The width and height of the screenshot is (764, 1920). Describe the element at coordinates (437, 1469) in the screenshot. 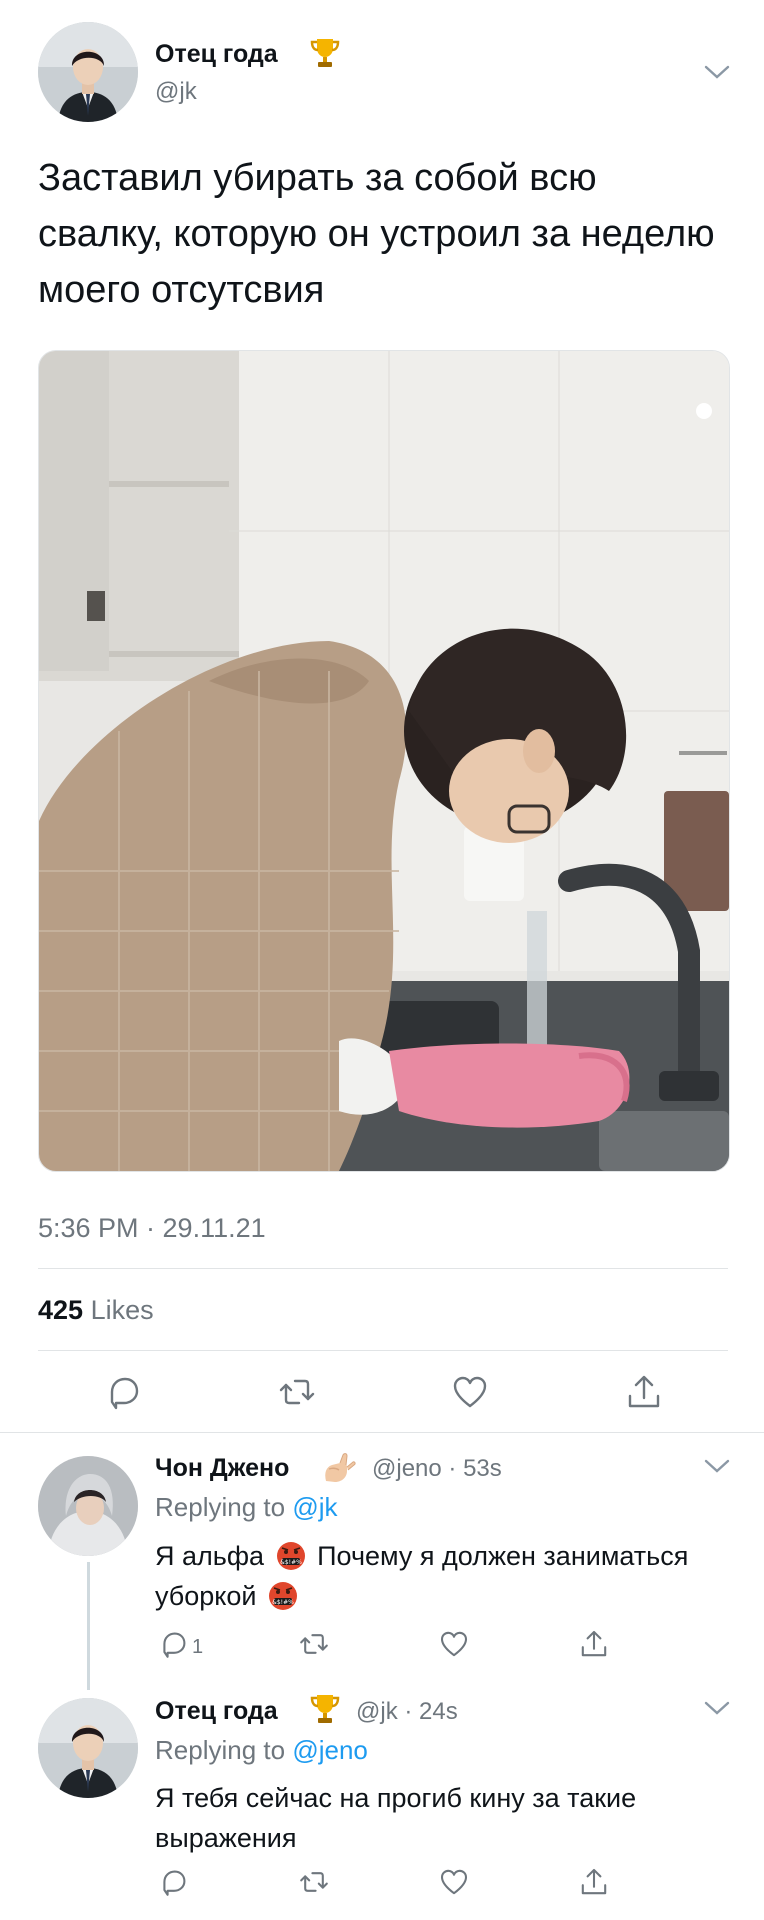

I see `reply-handle-time: @jeno · 53s` at that location.